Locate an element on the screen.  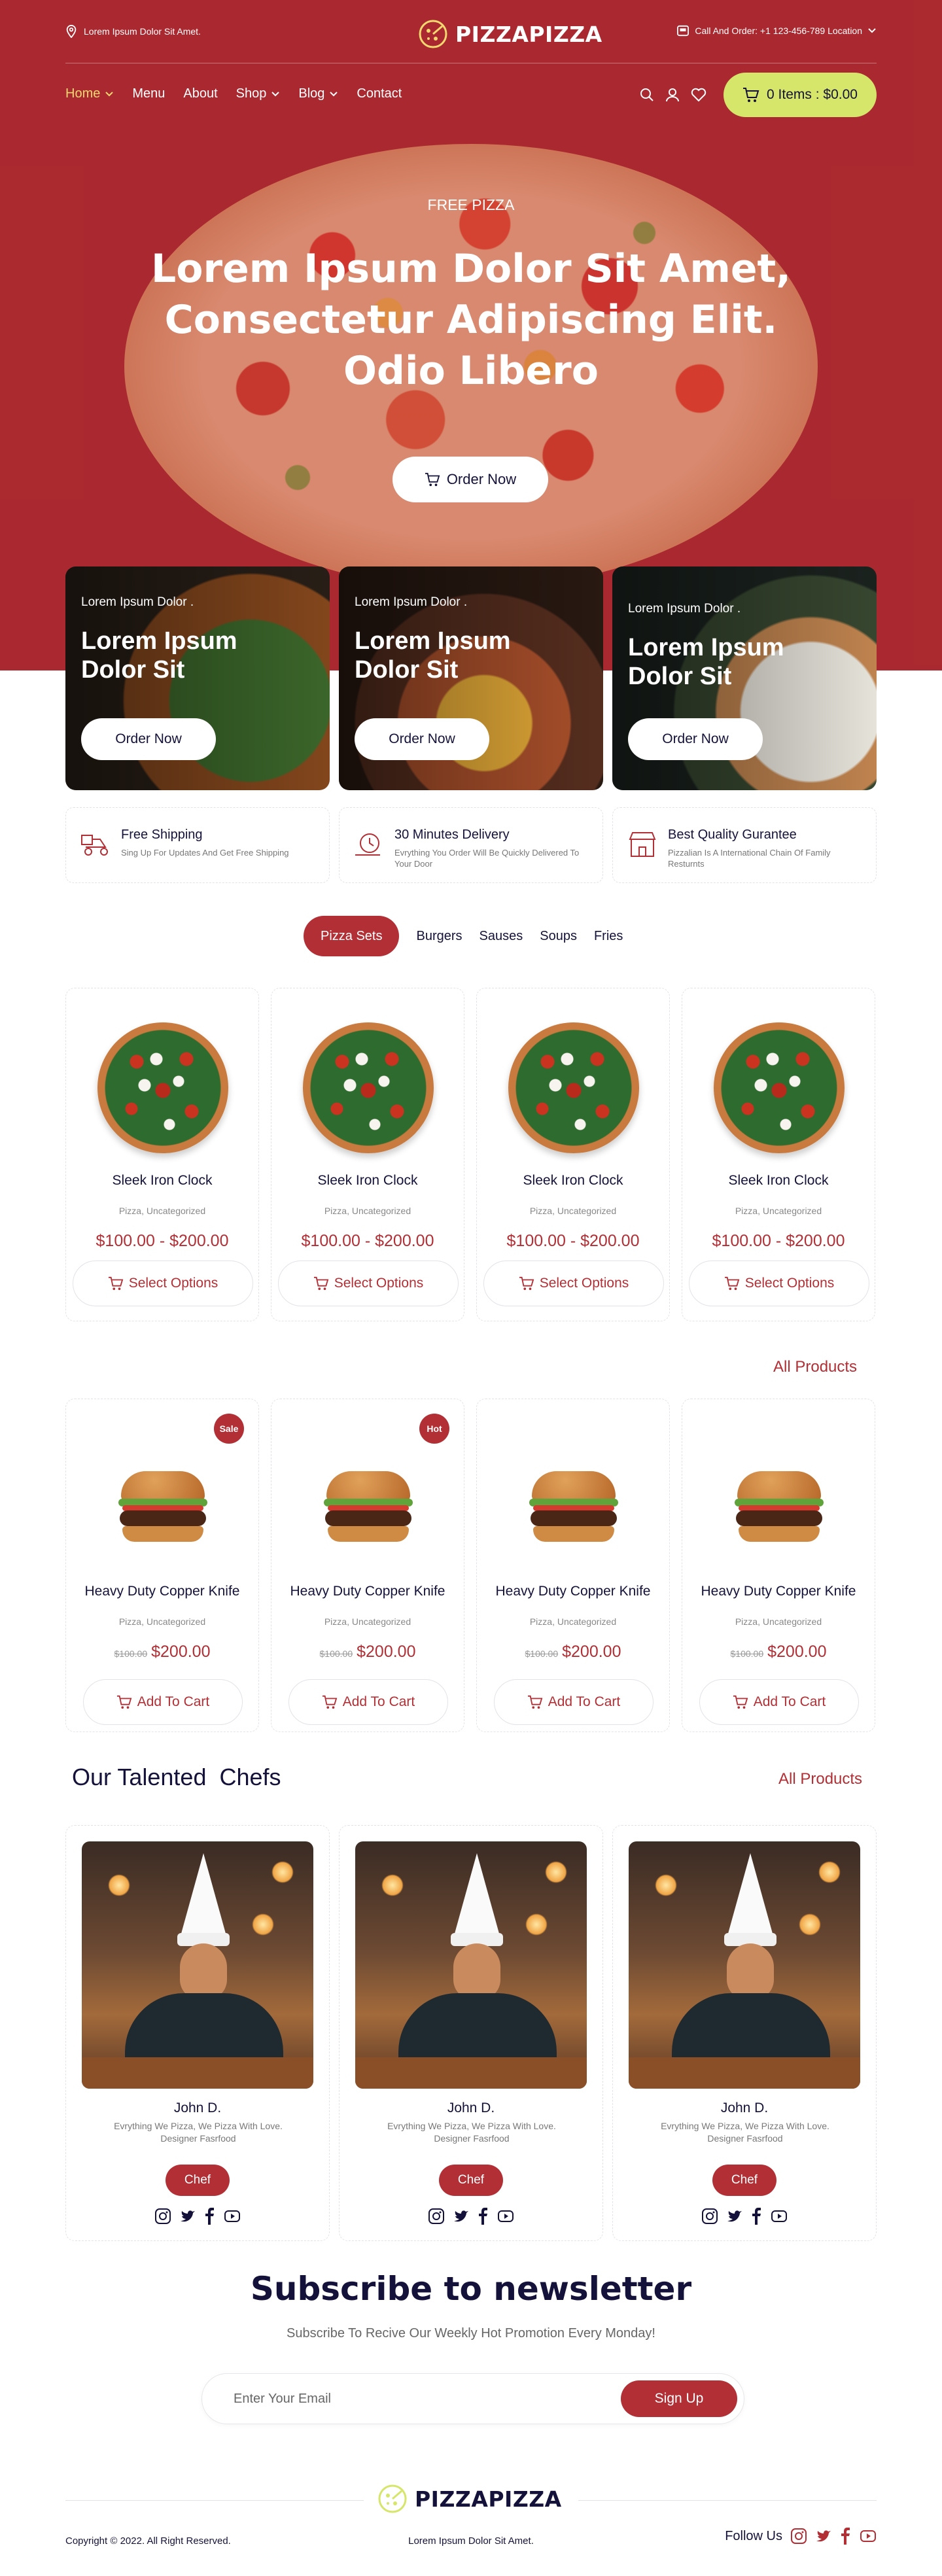
nav-item-shop: Shop is located at coordinates (258, 94).